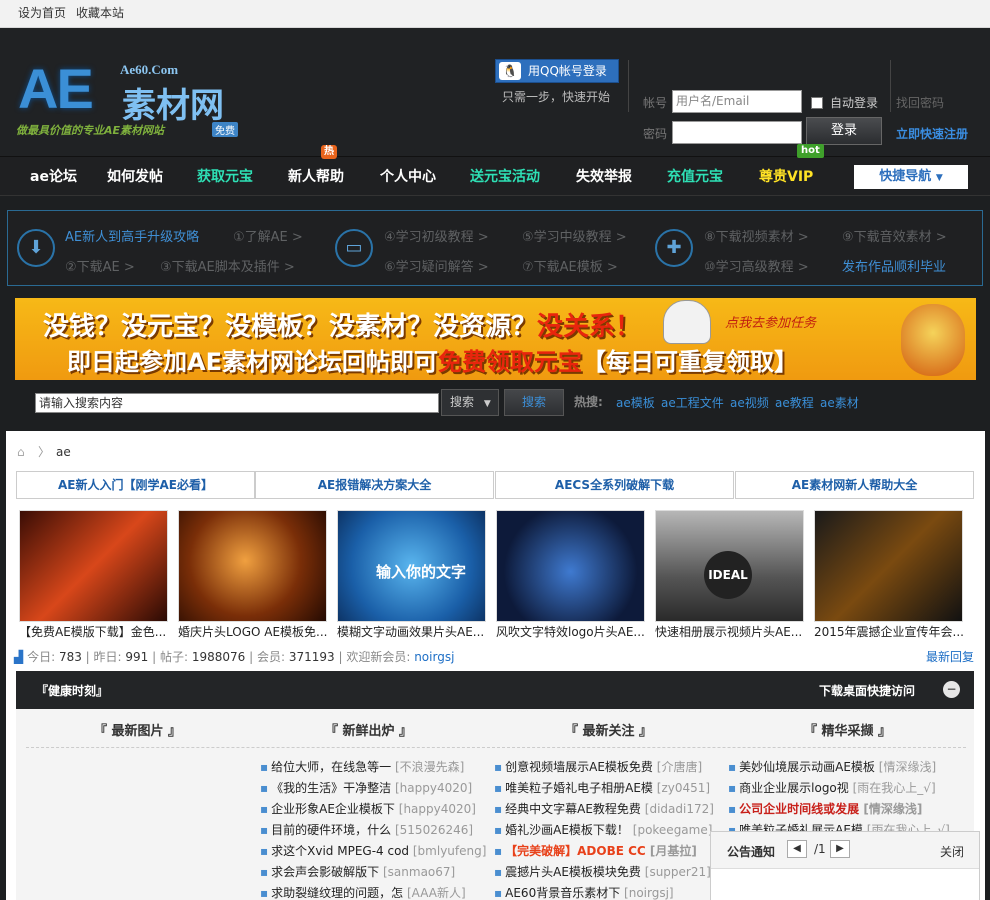 Image resolution: width=990 pixels, height=900 pixels. I want to click on hot-keyword: ae素材, so click(839, 402).